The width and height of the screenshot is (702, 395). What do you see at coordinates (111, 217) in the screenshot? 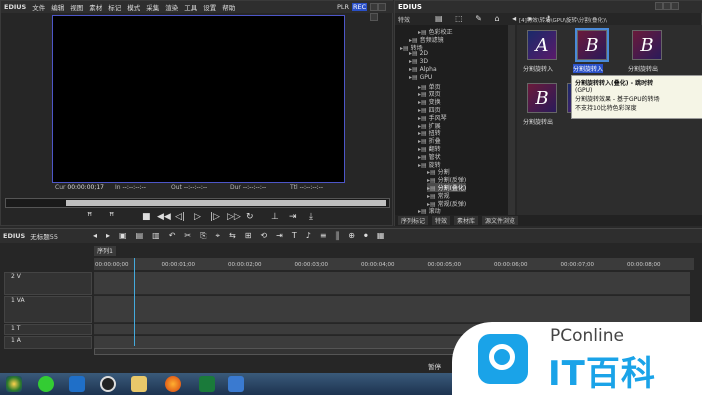
I see `set-out-icon: ꟸ` at bounding box center [111, 217].